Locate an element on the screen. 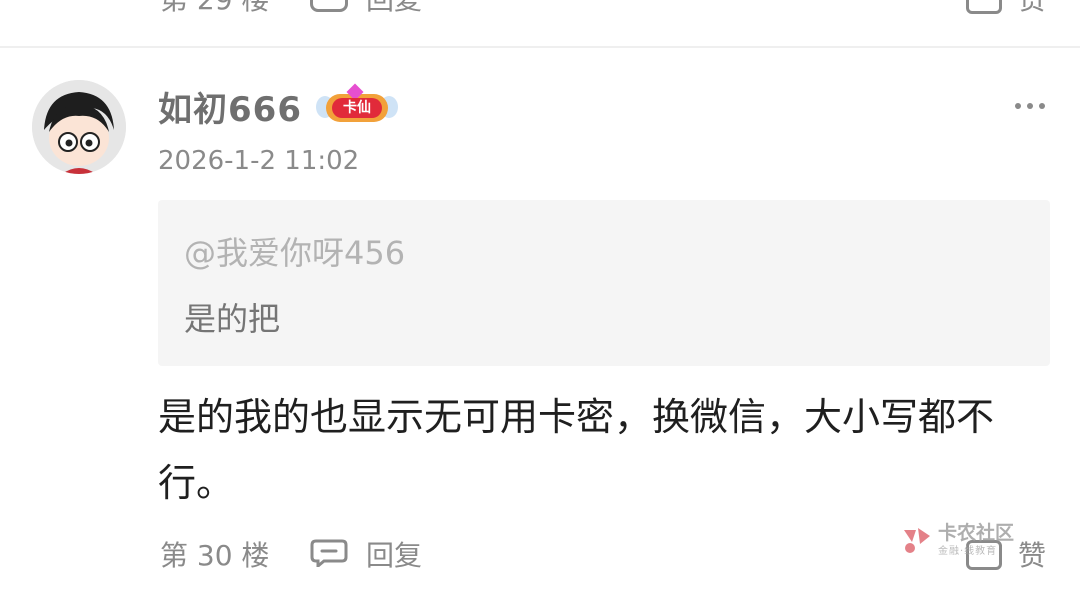 Image resolution: width=1080 pixels, height=608 pixels. badge-label: 卡仙 is located at coordinates (357, 108).